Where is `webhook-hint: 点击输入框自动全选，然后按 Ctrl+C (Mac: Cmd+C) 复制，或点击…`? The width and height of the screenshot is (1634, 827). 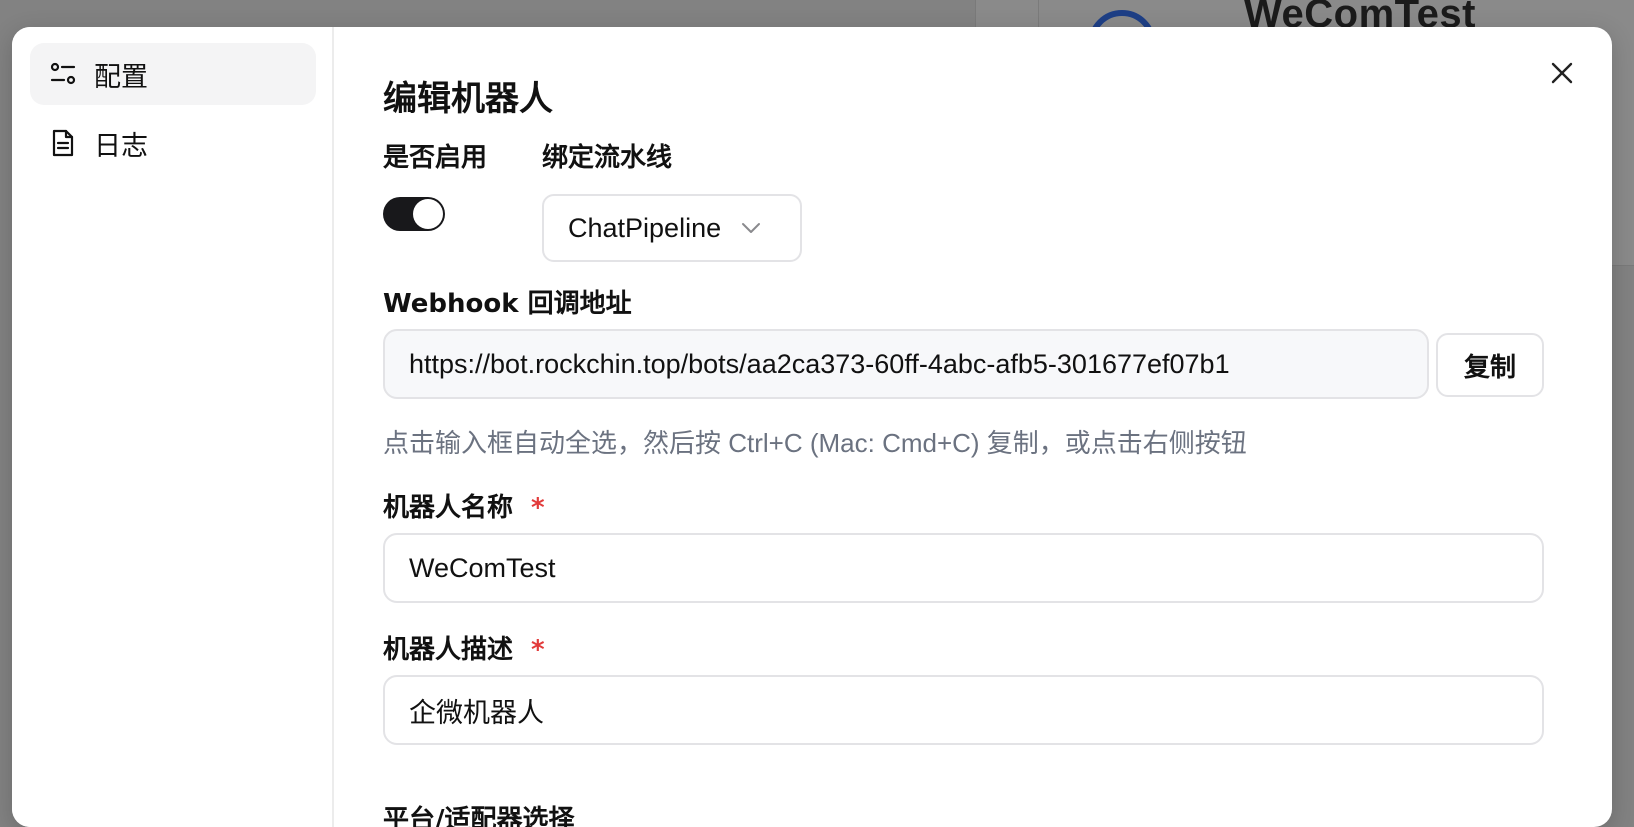
webhook-hint: 点击输入框自动全选，然后按 Ctrl+C (Mac: Cmd+C) 复制，或点击… is located at coordinates (815, 443).